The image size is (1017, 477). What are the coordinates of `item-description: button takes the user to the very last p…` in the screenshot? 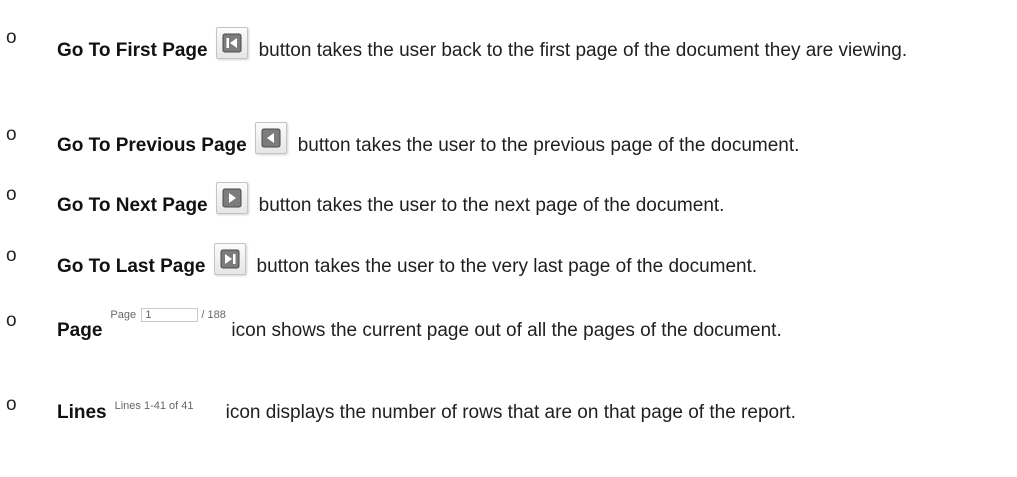 It's located at (507, 266).